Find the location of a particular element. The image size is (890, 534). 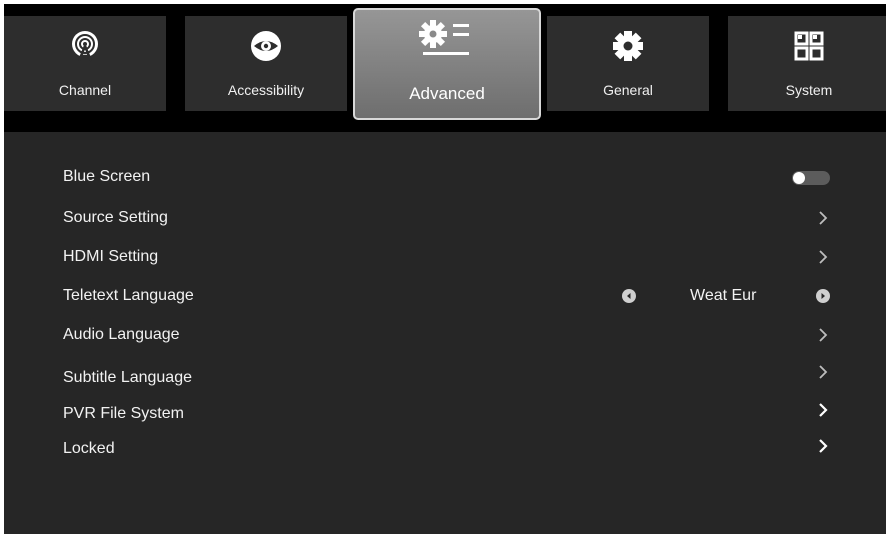

tab-channel: Channel is located at coordinates (85, 63).